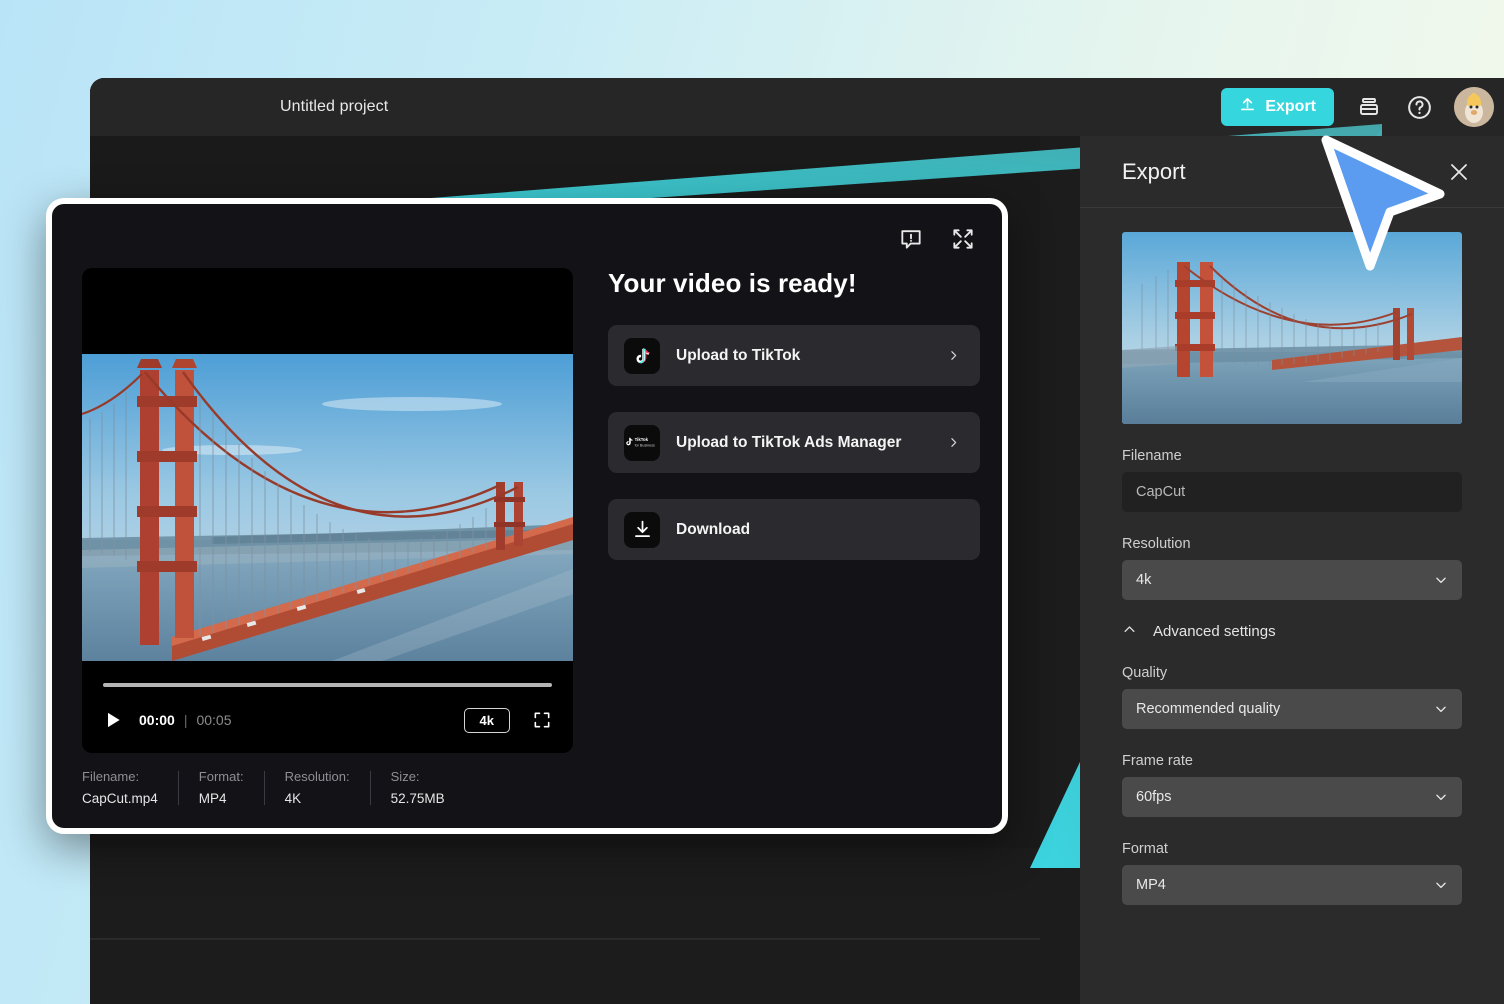 The width and height of the screenshot is (1504, 1004). Describe the element at coordinates (221, 787) in the screenshot. I see `meta-format: Format: MP4` at that location.